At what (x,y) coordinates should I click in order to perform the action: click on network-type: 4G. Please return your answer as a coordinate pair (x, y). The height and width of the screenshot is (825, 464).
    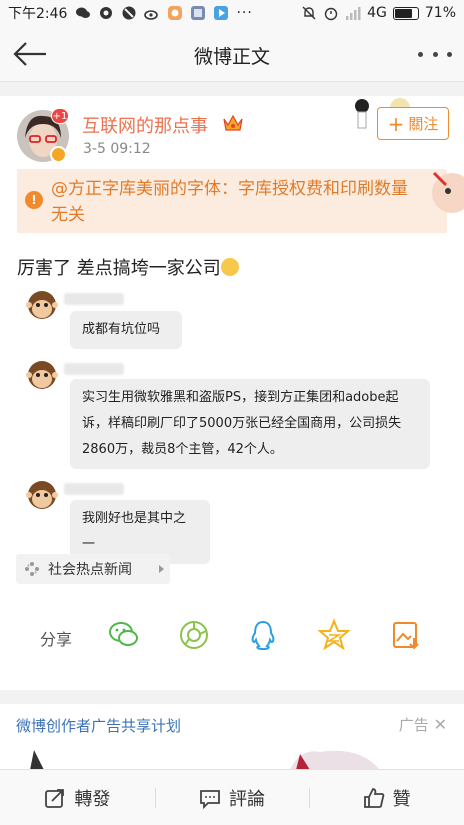
    Looking at the image, I should click on (377, 13).